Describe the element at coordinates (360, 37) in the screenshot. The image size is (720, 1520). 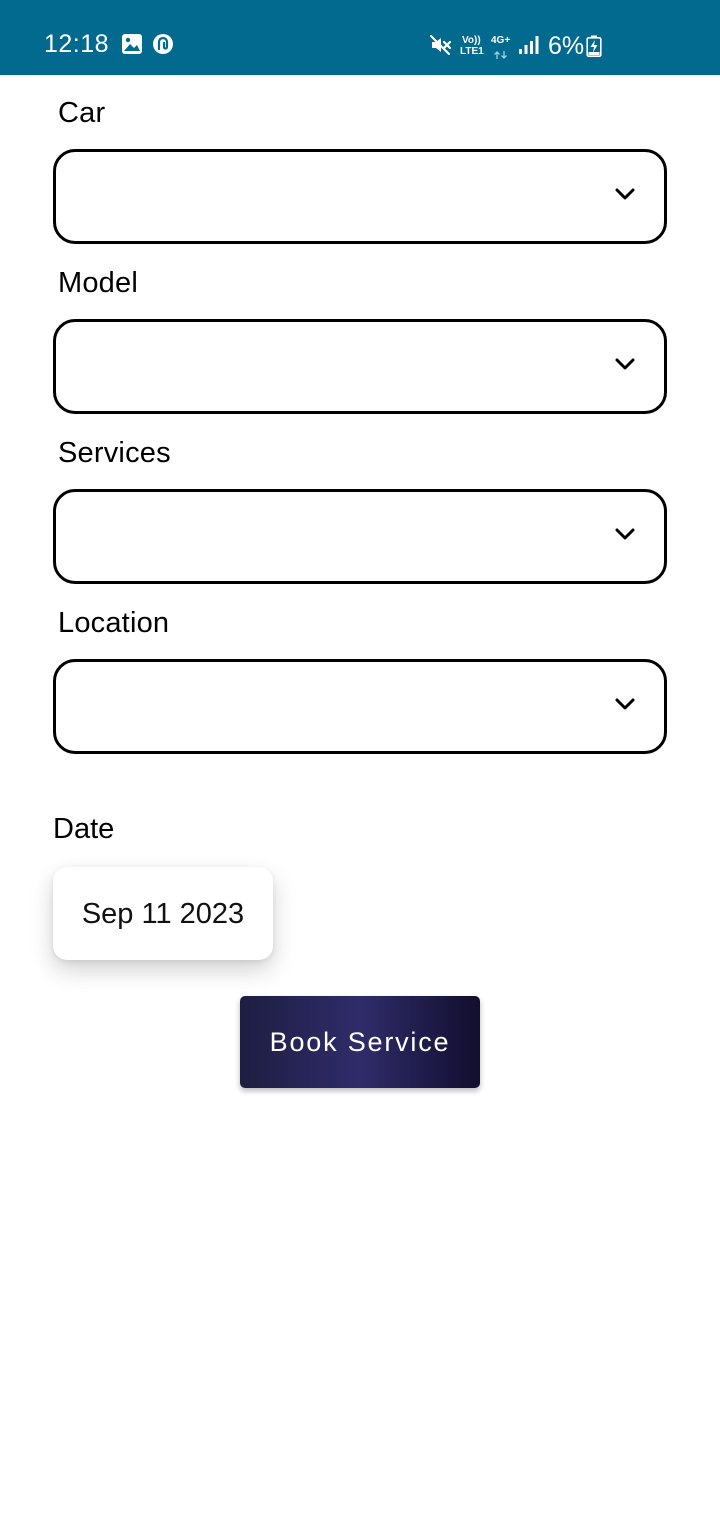
I see `status-bar: 12:18 Vo)) LTE1 4G+ 6%` at that location.